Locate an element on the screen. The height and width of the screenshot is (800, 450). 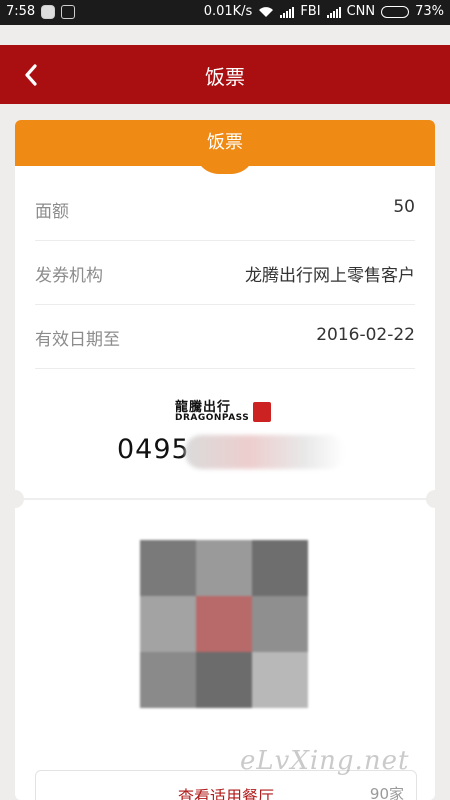
row-label: 有效日期至 is located at coordinates (77, 340).